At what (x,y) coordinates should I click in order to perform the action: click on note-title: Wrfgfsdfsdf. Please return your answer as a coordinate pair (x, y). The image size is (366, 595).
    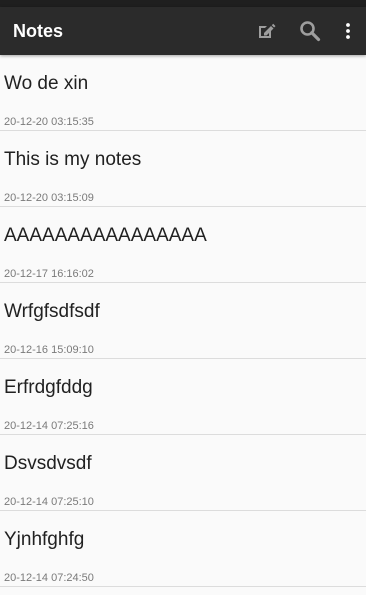
    Looking at the image, I should click on (52, 311).